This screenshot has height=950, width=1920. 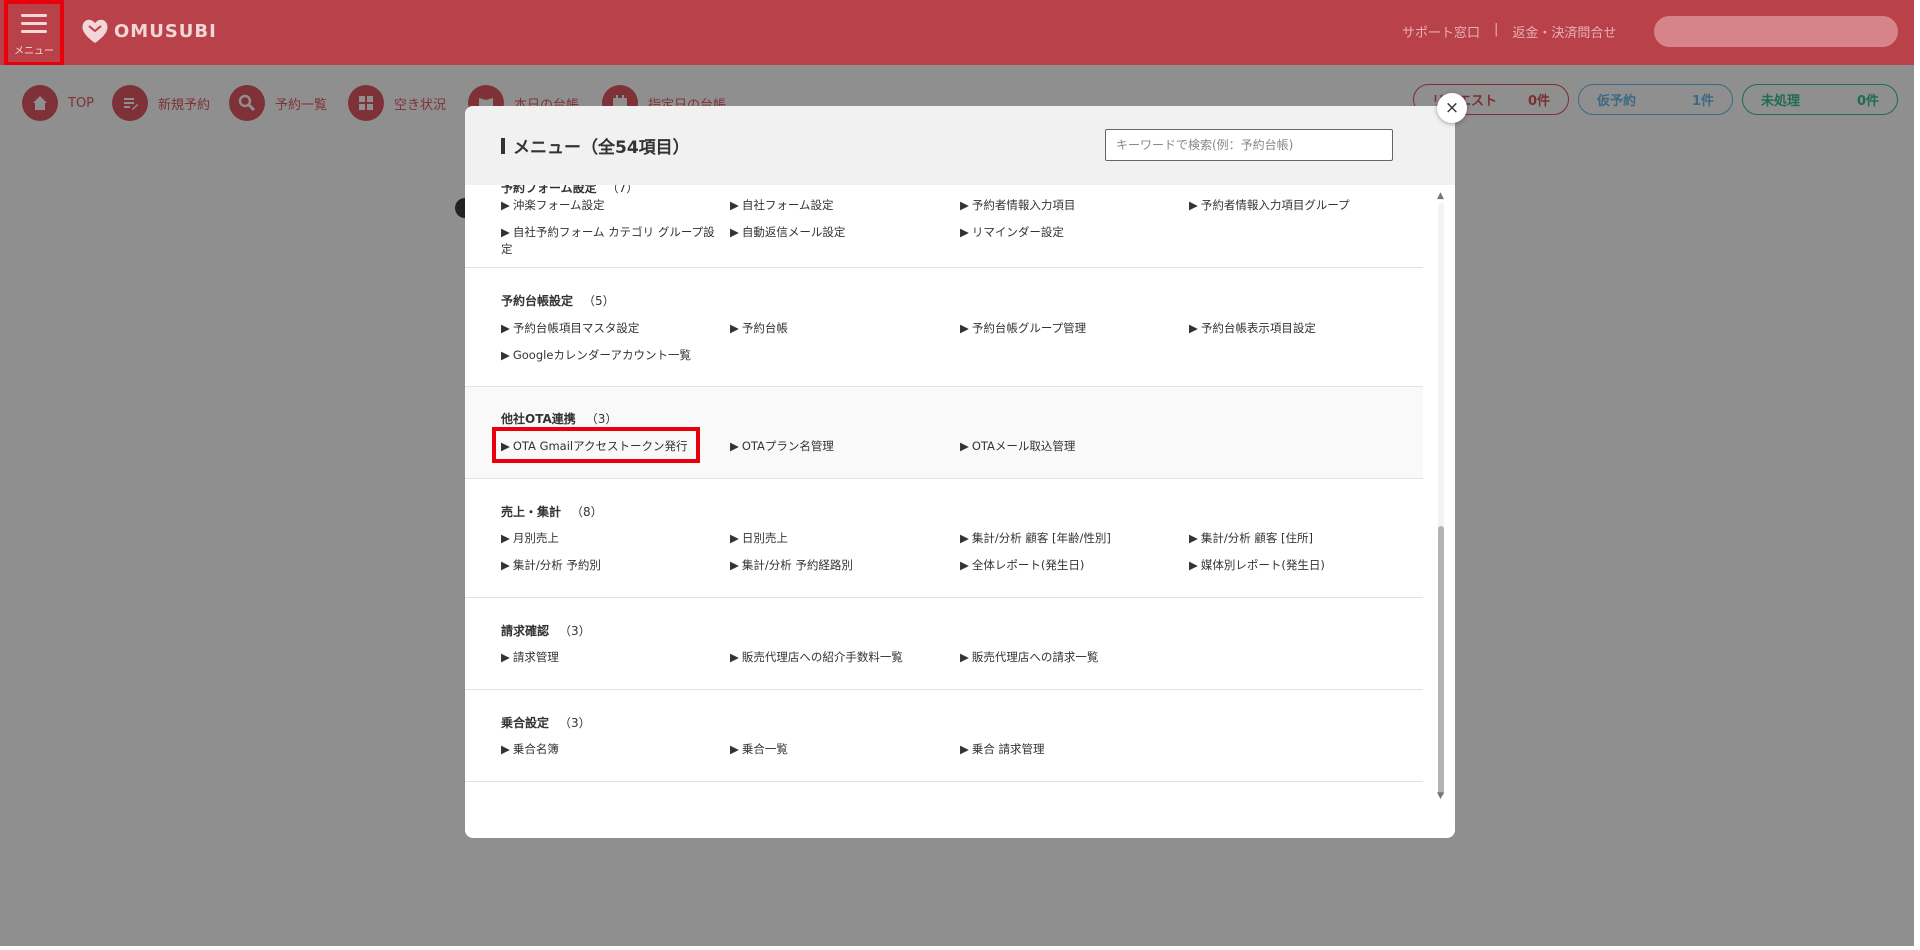 I want to click on modal-title: メニュー（全54項目）, so click(x=595, y=145).